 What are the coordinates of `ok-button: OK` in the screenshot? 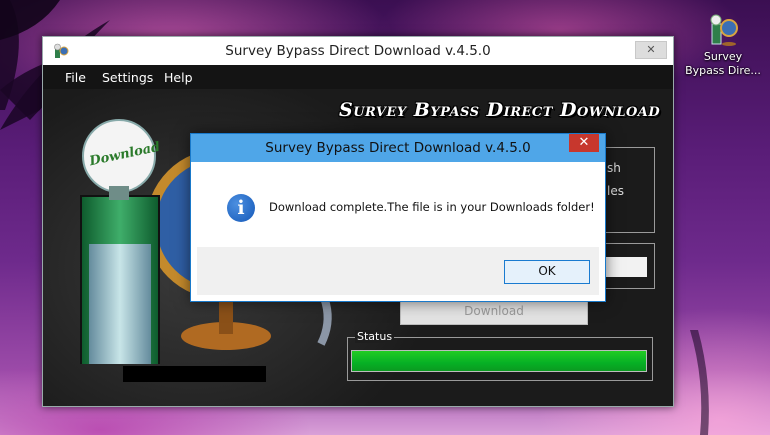 It's located at (547, 272).